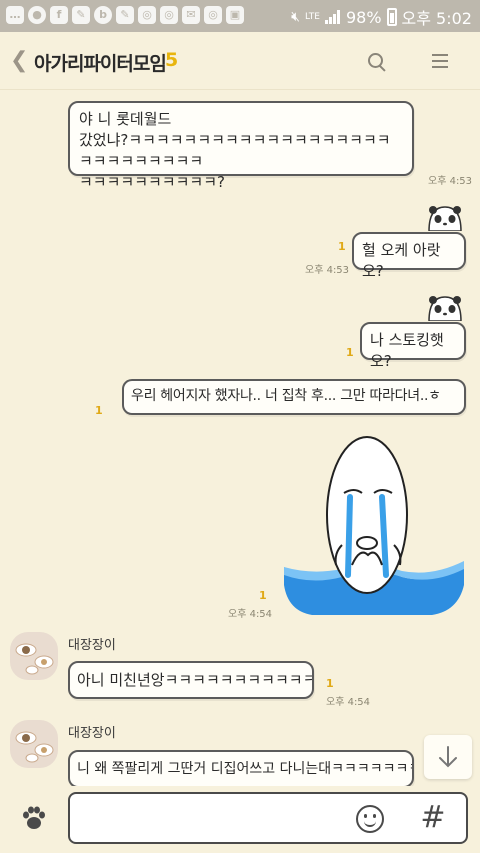 The image size is (480, 853). I want to click on menu-icon, so click(440, 61).